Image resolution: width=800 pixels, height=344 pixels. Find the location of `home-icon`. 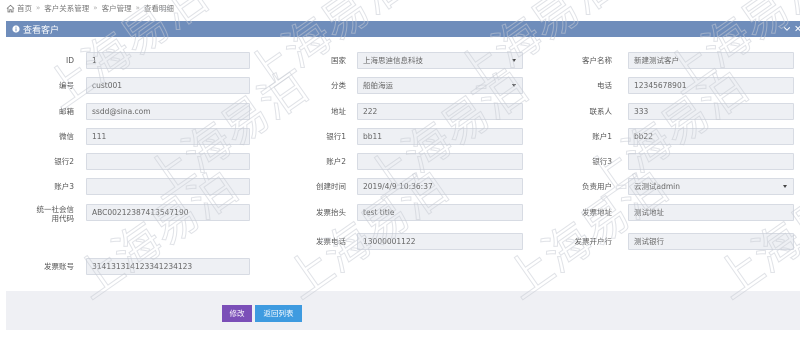

home-icon is located at coordinates (10, 8).